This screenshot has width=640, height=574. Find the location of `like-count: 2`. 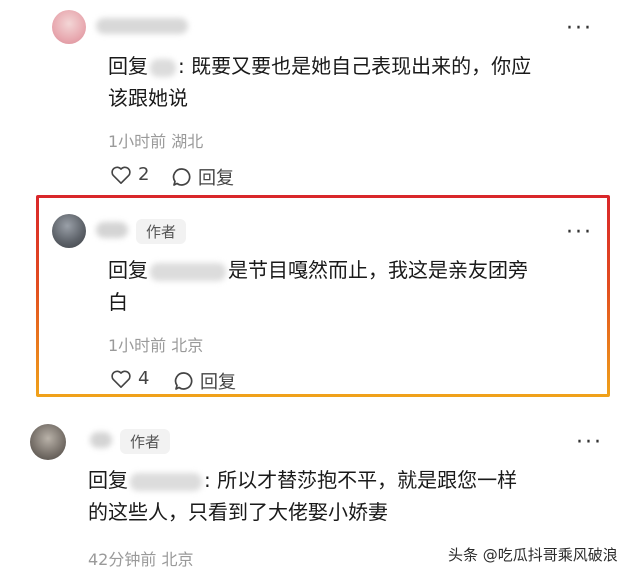

like-count: 2 is located at coordinates (144, 174).